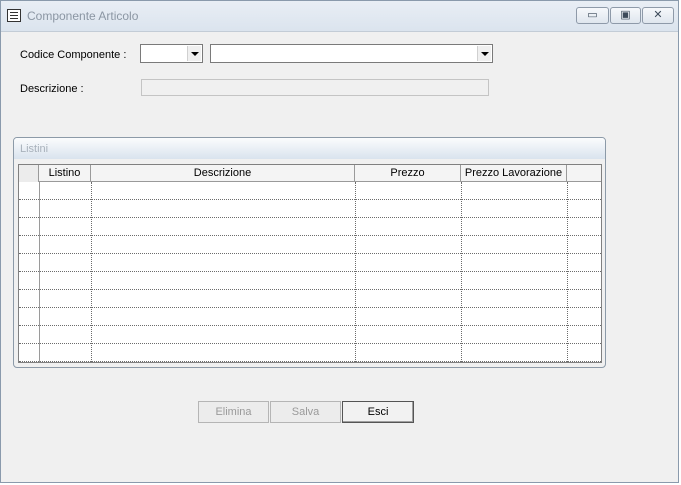  Describe the element at coordinates (233, 412) in the screenshot. I see `elimina-button: Elimina` at that location.